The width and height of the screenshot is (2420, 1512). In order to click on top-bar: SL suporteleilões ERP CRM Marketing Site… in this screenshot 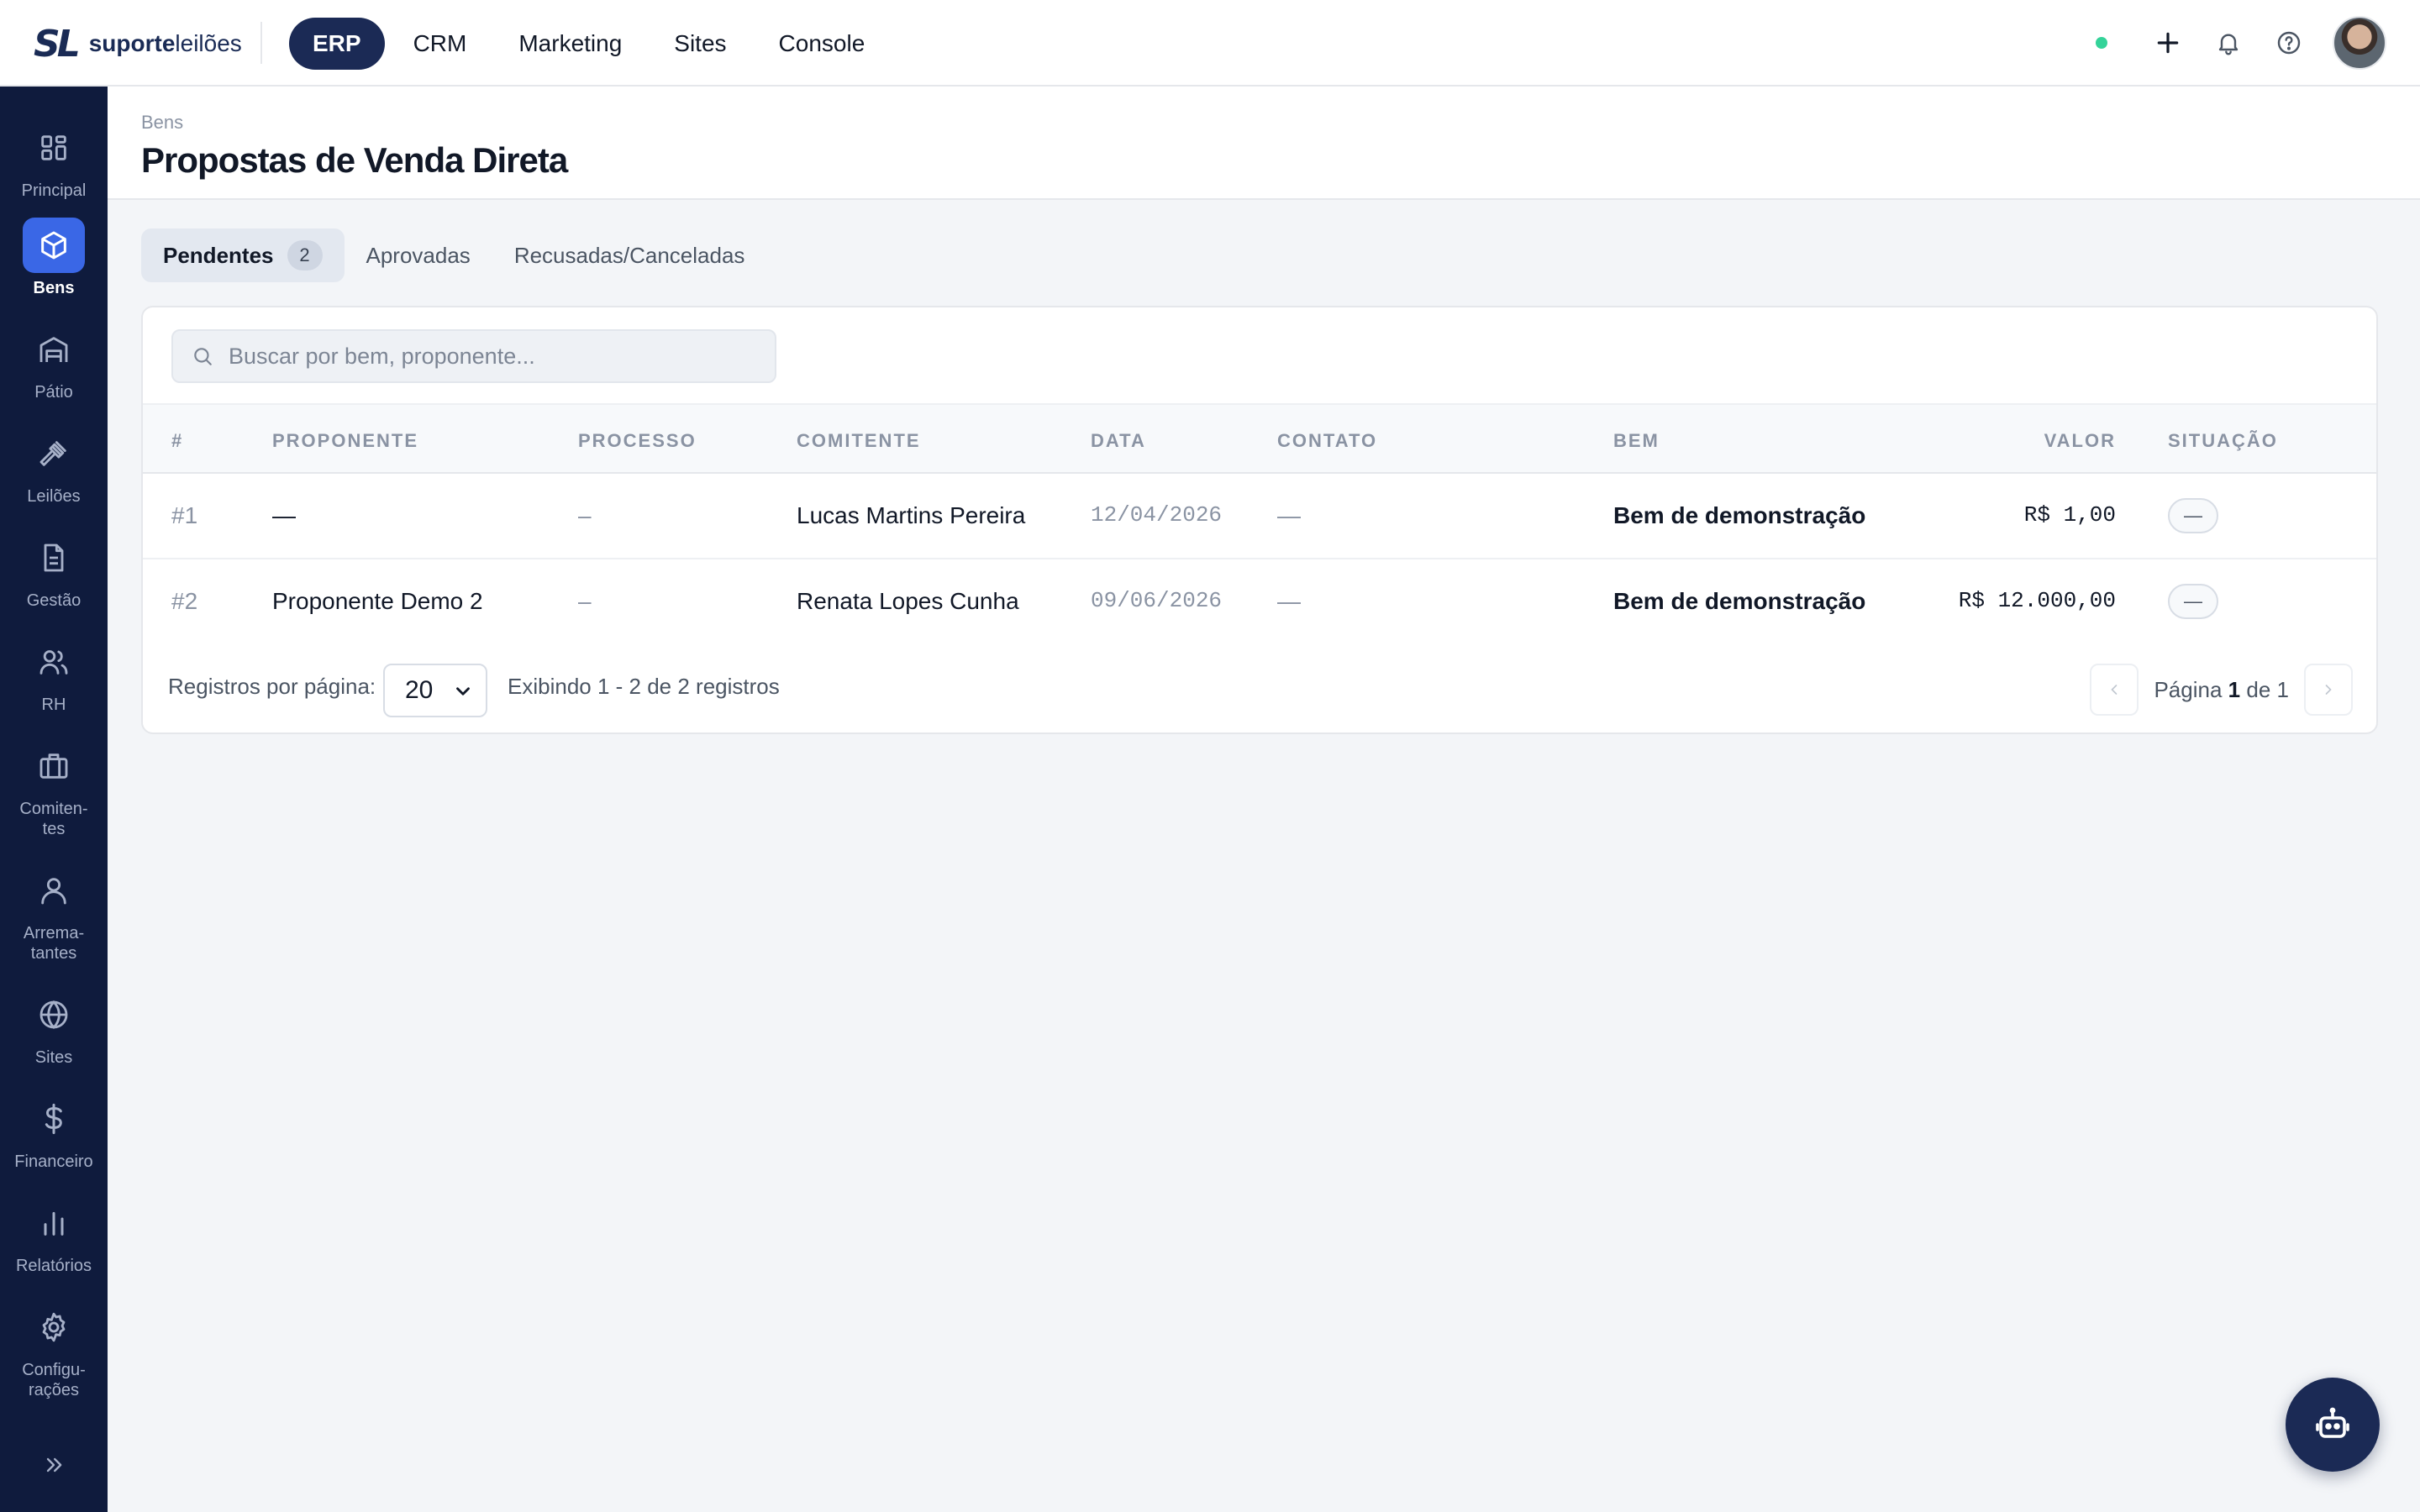, I will do `click(1210, 43)`.